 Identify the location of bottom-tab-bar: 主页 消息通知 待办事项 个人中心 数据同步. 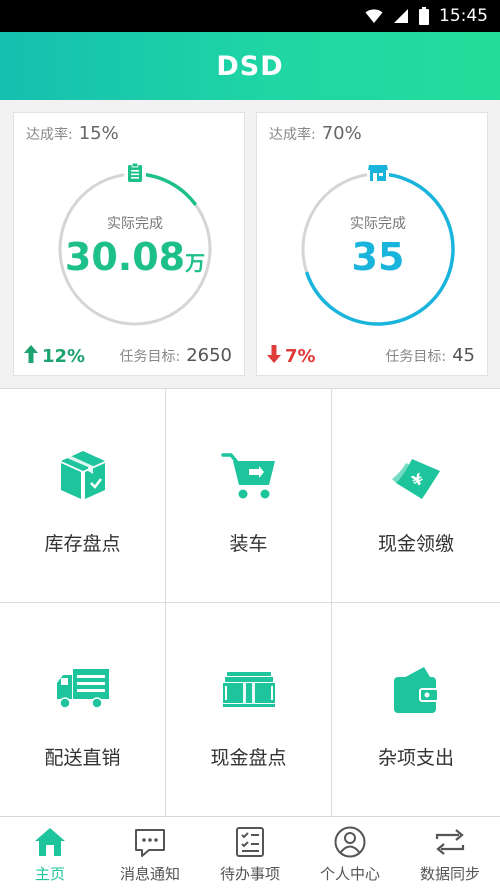
(250, 852).